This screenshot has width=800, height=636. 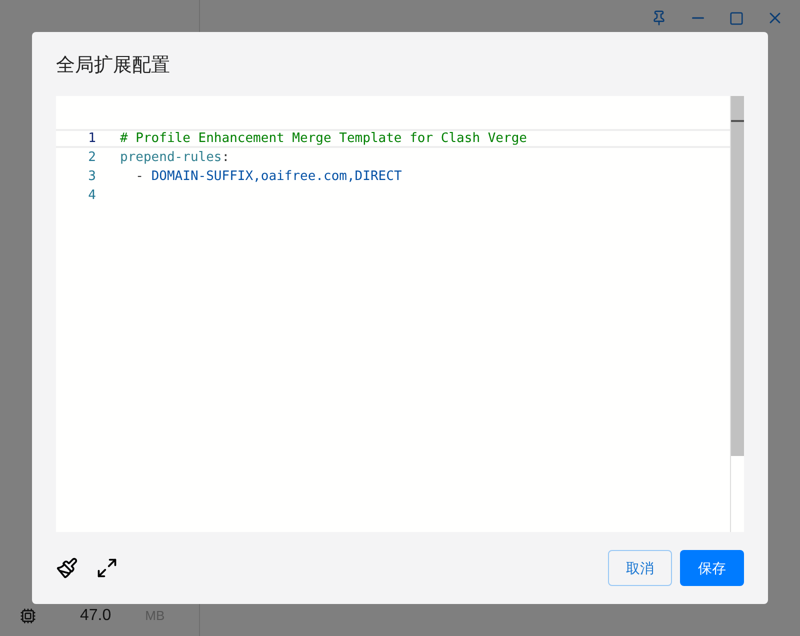 What do you see at coordinates (268, 177) in the screenshot?
I see `code-line: - DOMAIN-SUFFIX,oaifree.com,DIRECT` at bounding box center [268, 177].